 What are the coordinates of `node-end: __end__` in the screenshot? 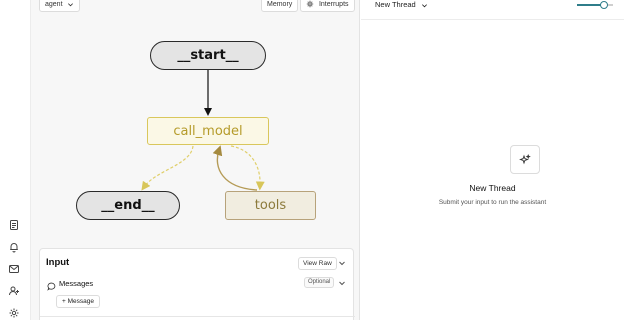 It's located at (128, 205).